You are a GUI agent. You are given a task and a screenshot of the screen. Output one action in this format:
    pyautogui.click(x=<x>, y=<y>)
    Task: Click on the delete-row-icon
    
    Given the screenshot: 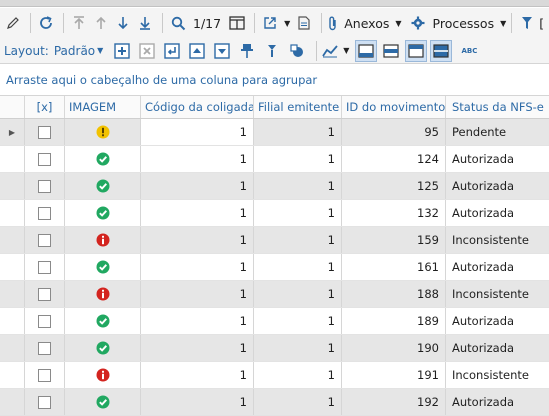 What is the action you would take?
    pyautogui.click(x=147, y=51)
    